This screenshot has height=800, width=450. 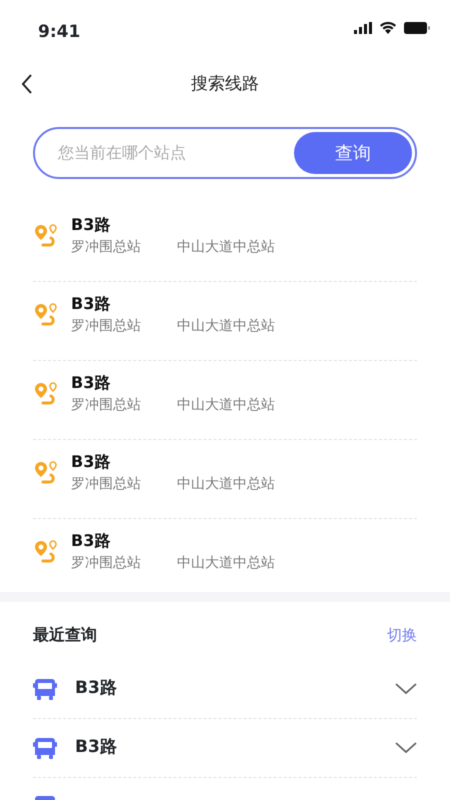 I want to click on page-title: 搜索线路, so click(x=225, y=84).